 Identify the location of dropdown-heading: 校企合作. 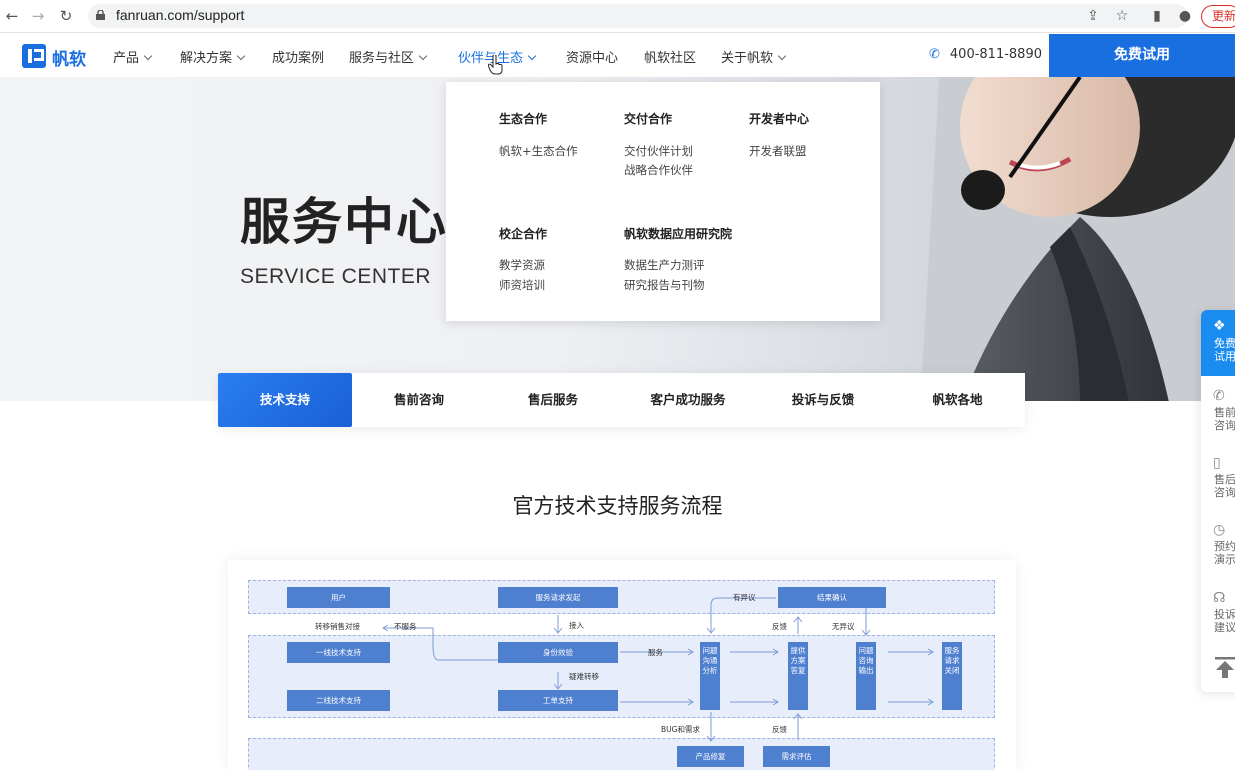
(523, 234).